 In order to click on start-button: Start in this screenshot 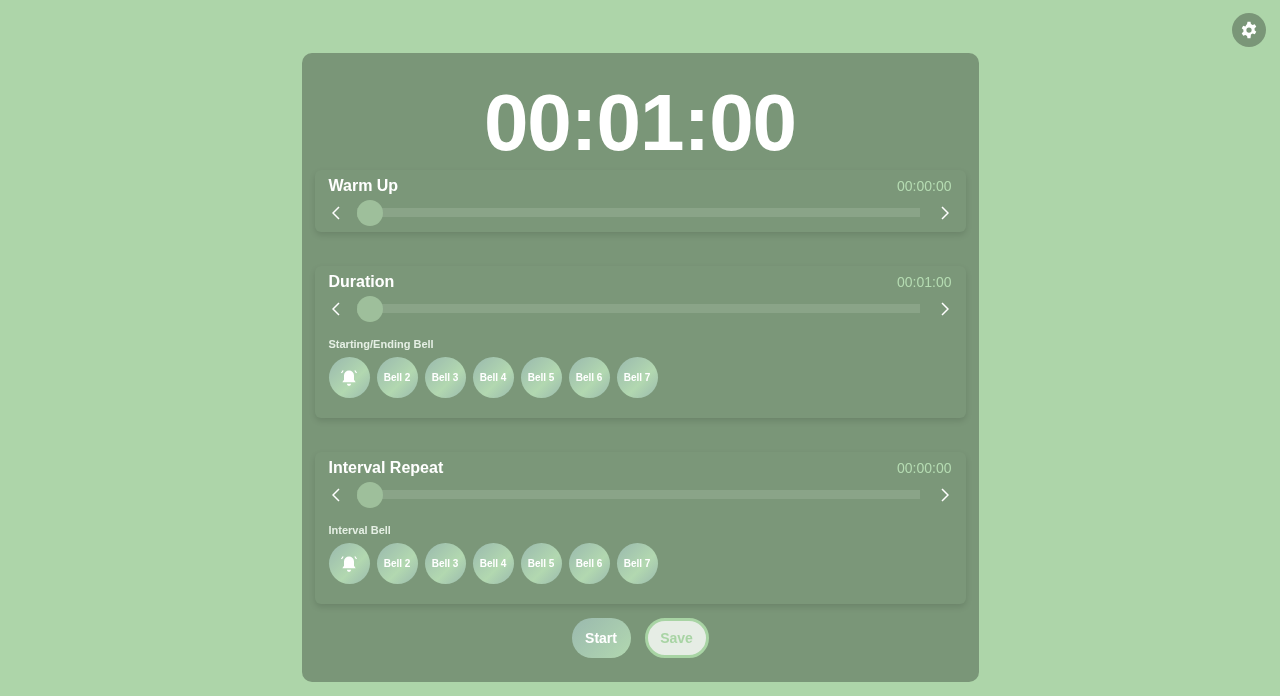, I will do `click(601, 638)`.